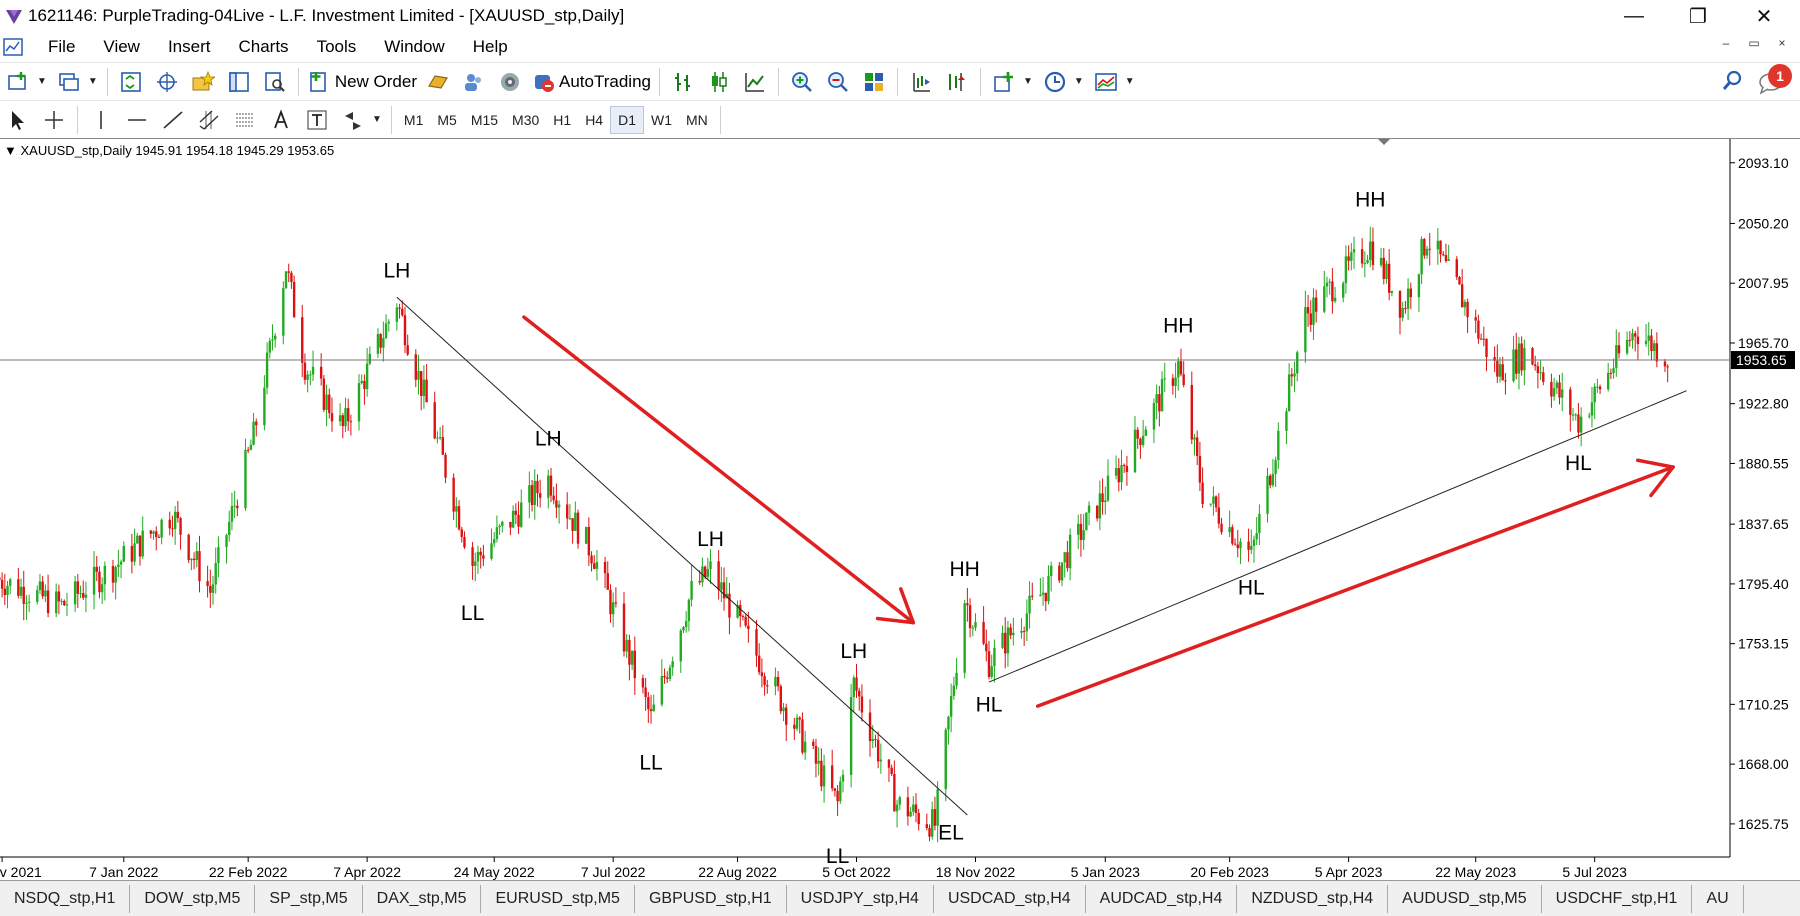 This screenshot has width=1800, height=916. I want to click on menu-charts: Charts, so click(263, 47).